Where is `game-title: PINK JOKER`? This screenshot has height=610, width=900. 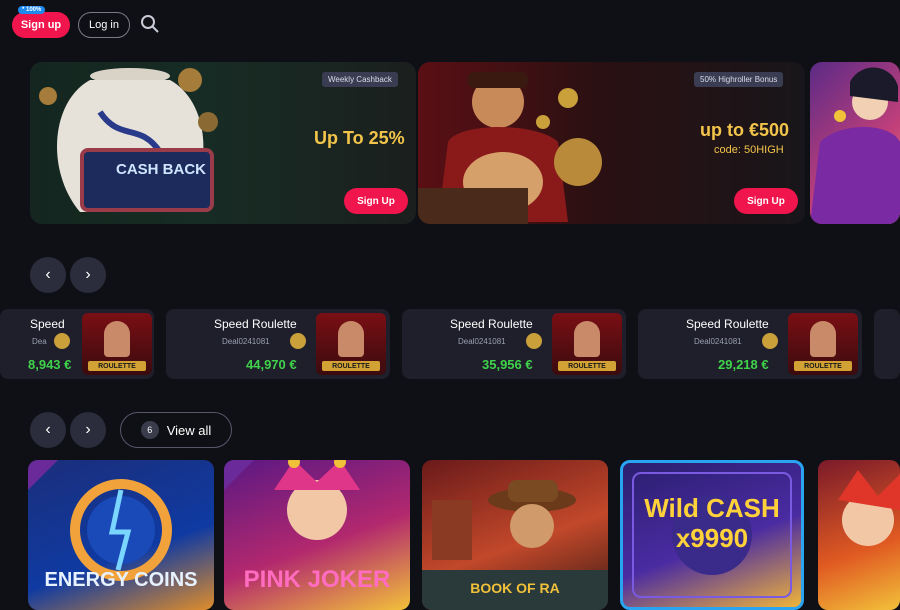 game-title: PINK JOKER is located at coordinates (317, 579).